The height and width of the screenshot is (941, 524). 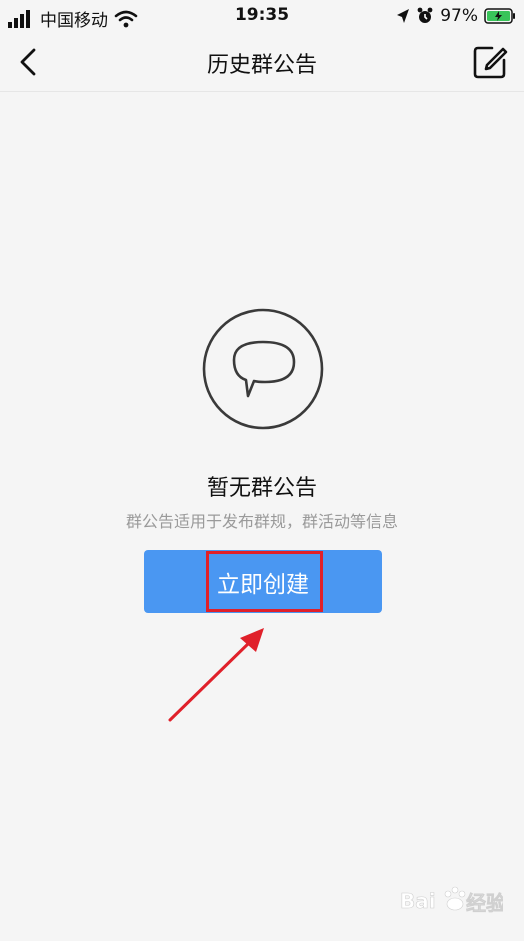 I want to click on page-title: 历史群公告, so click(x=261, y=65).